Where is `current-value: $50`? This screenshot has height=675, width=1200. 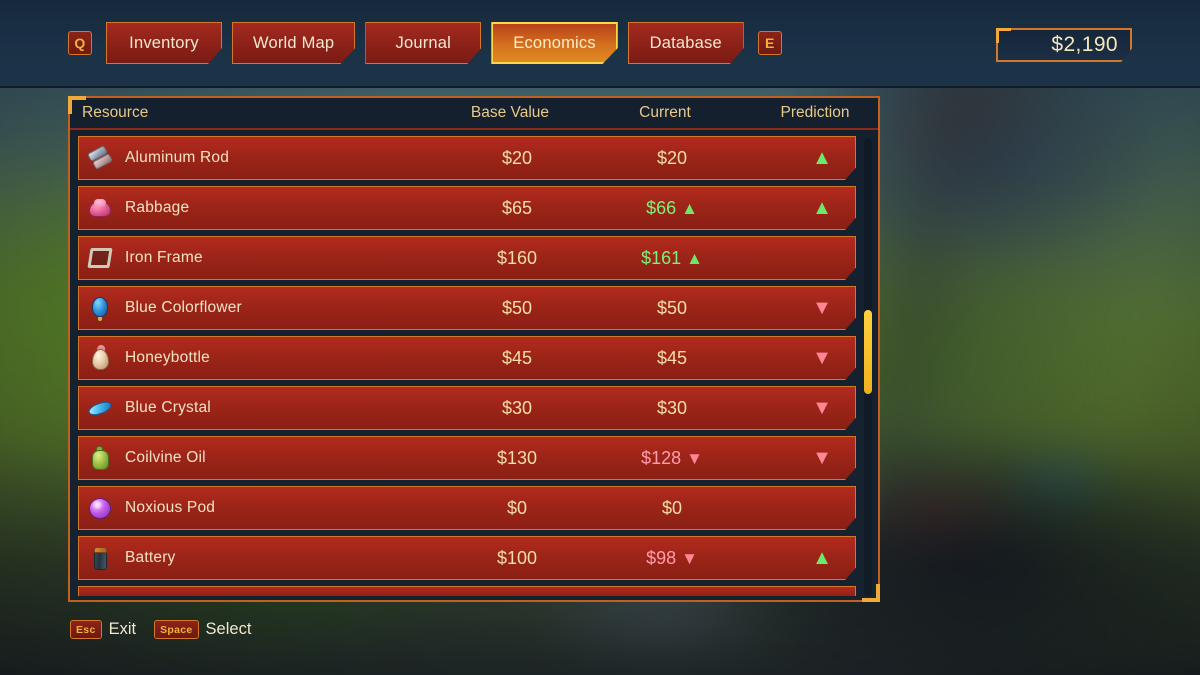 current-value: $50 is located at coordinates (672, 307).